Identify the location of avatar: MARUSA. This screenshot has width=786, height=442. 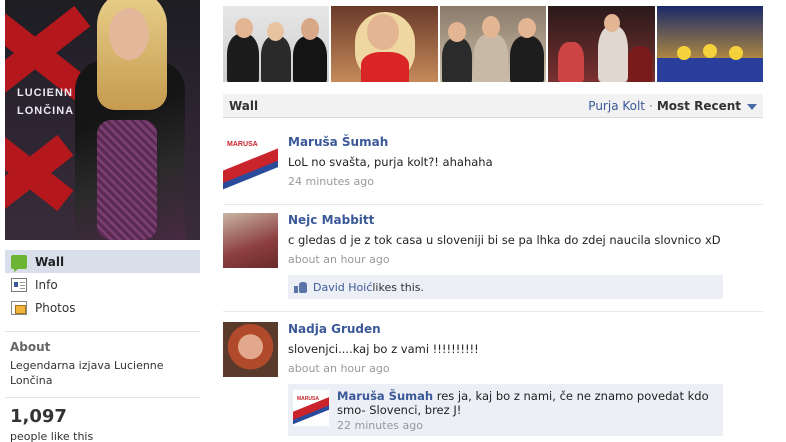
(250, 162).